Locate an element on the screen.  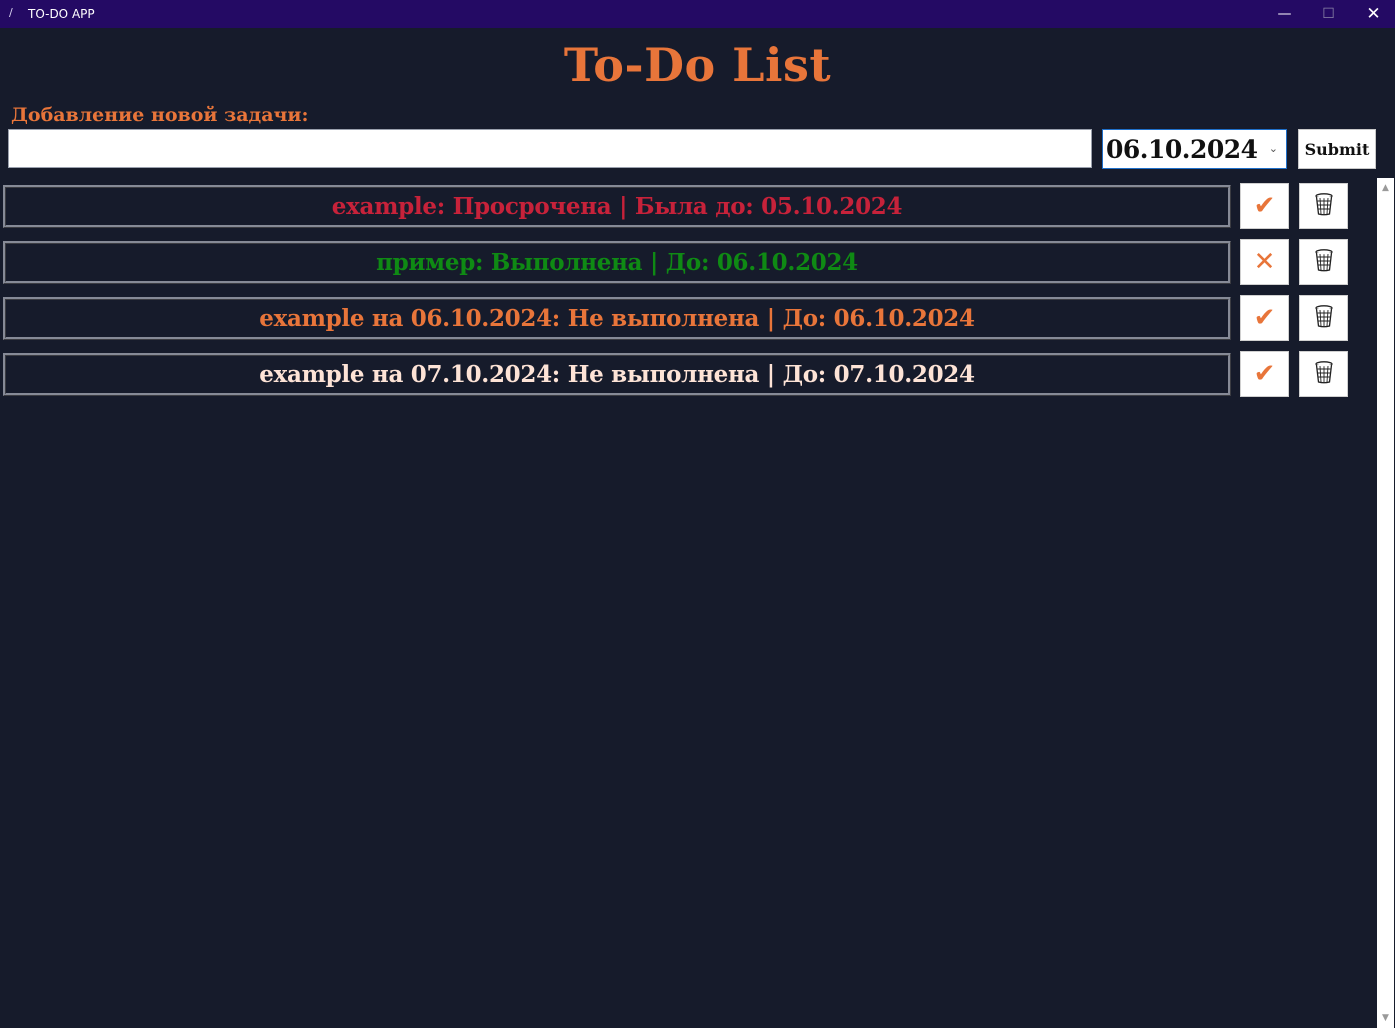
task-label-box: пример: Выполнена | До: 06.10.2024 is located at coordinates (617, 262).